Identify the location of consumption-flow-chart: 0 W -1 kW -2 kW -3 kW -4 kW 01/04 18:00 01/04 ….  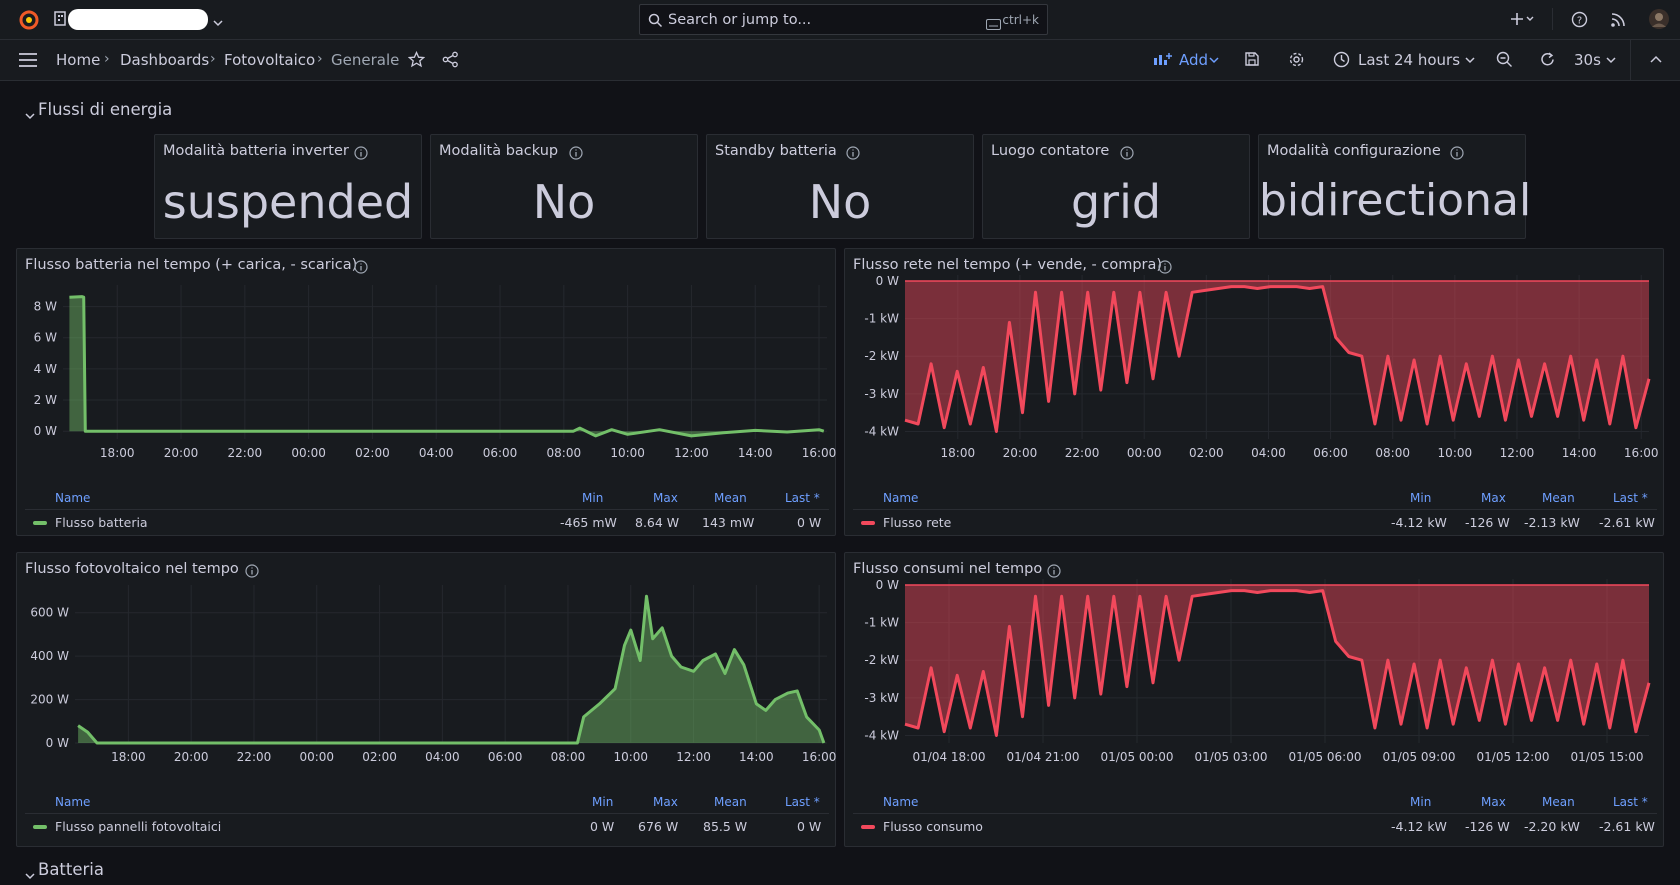
(1255, 668).